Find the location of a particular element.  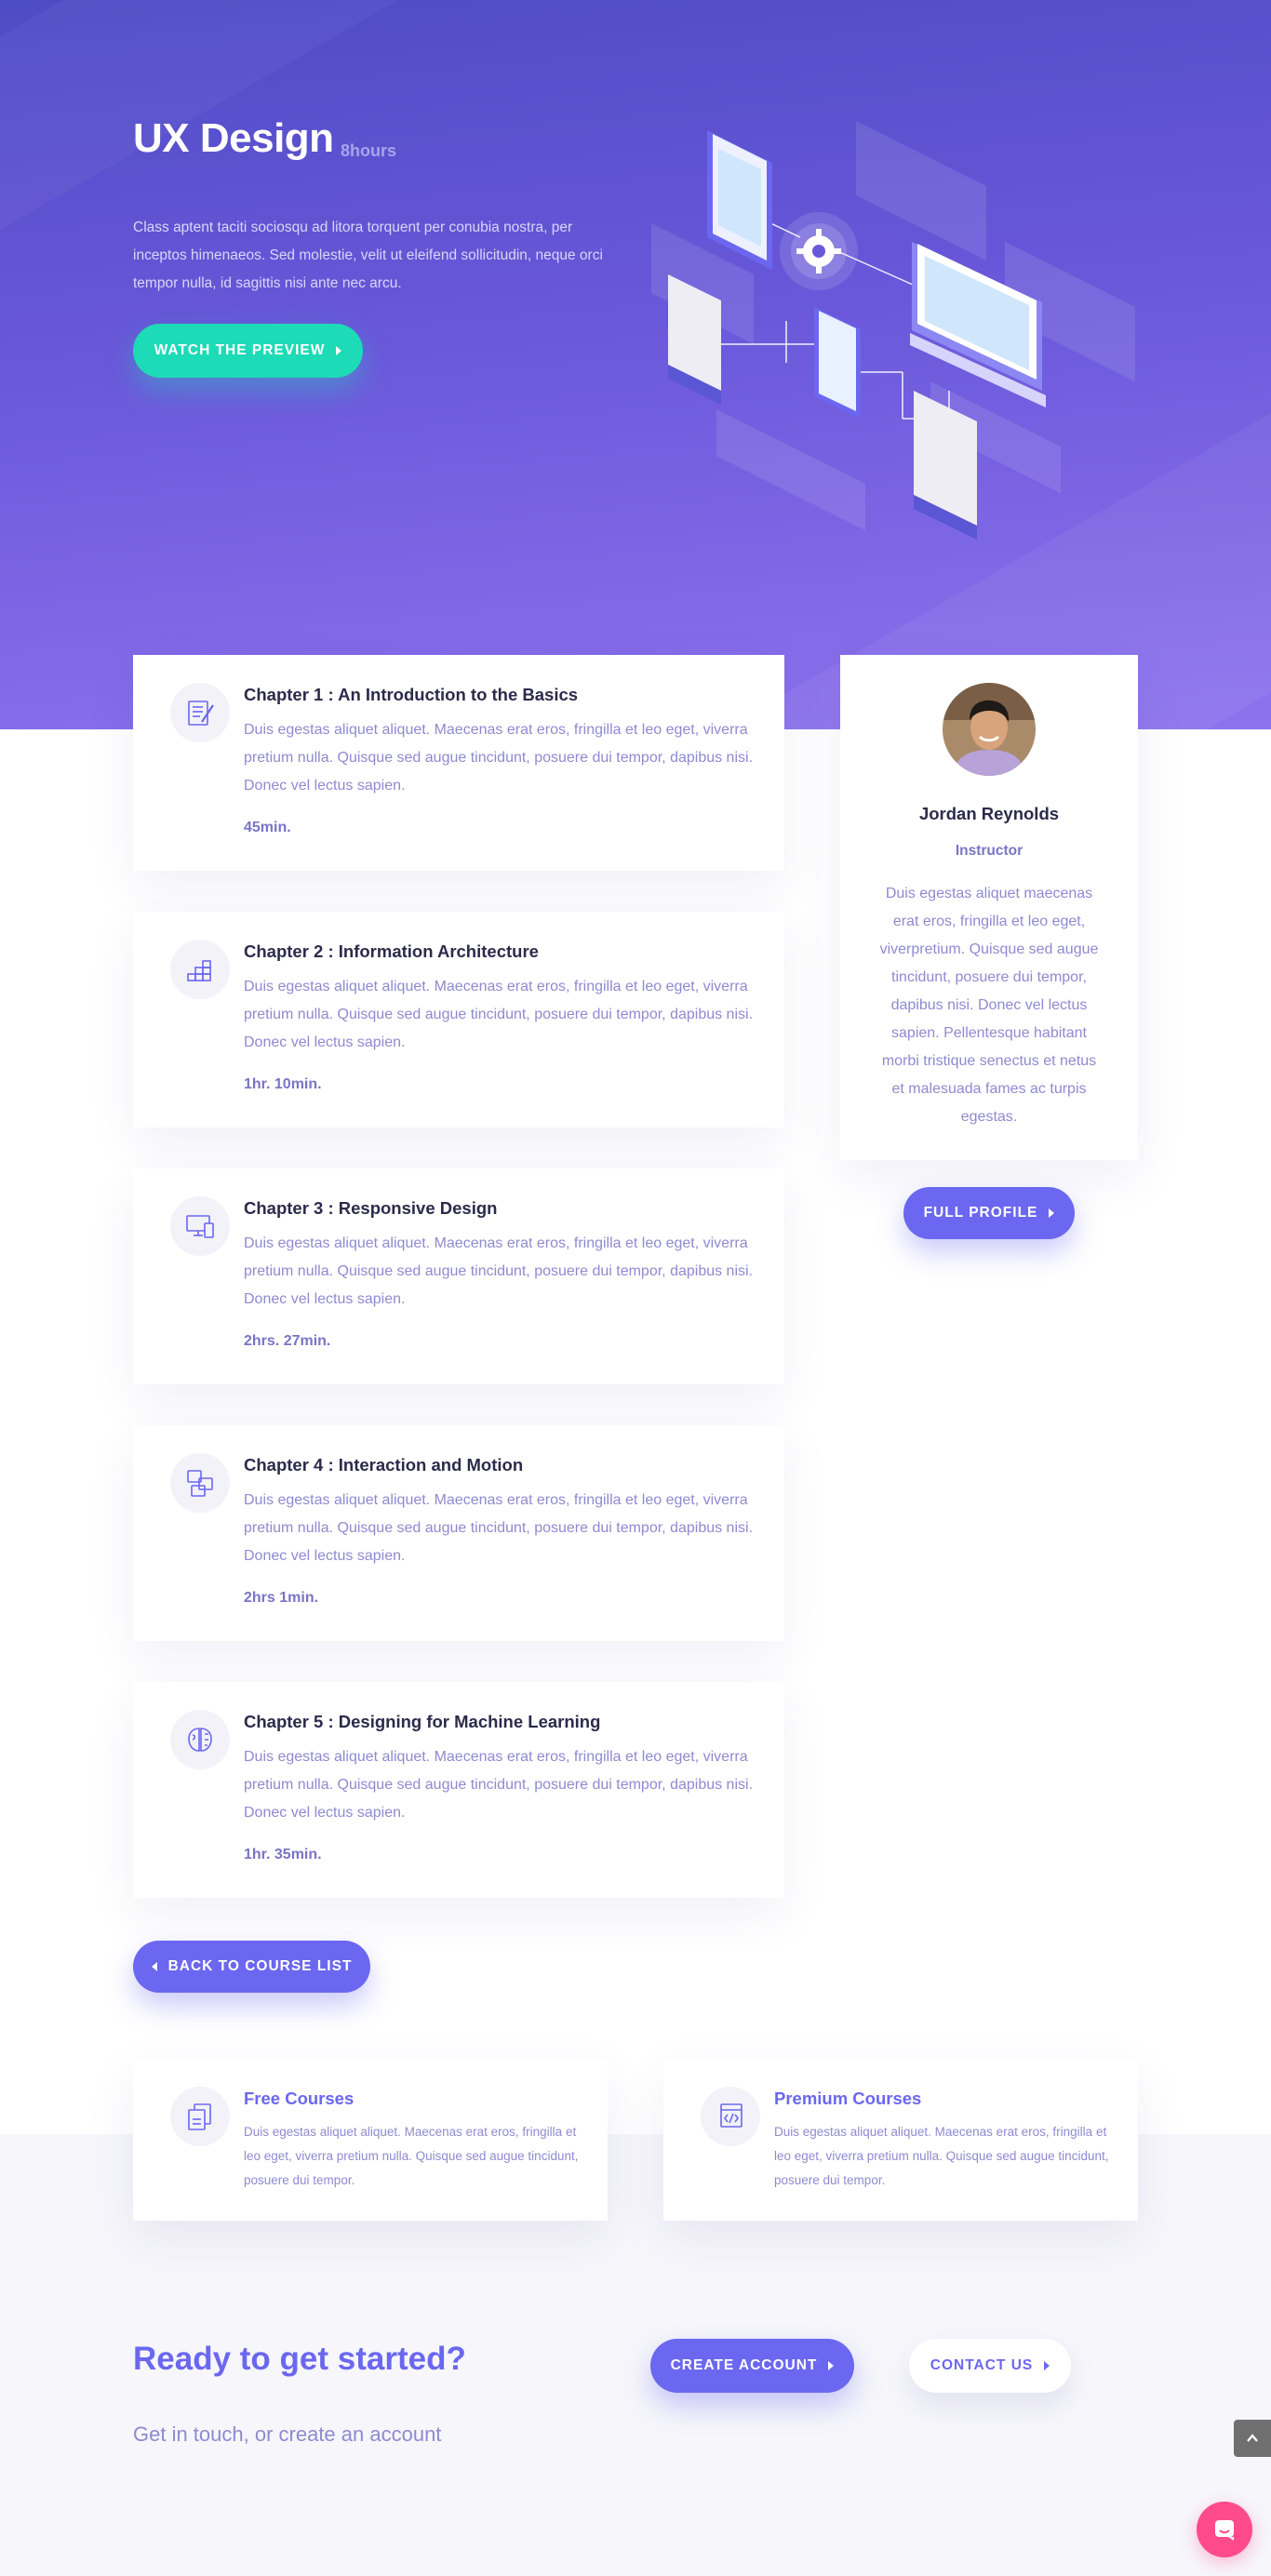

caret-left-icon is located at coordinates (154, 1966).